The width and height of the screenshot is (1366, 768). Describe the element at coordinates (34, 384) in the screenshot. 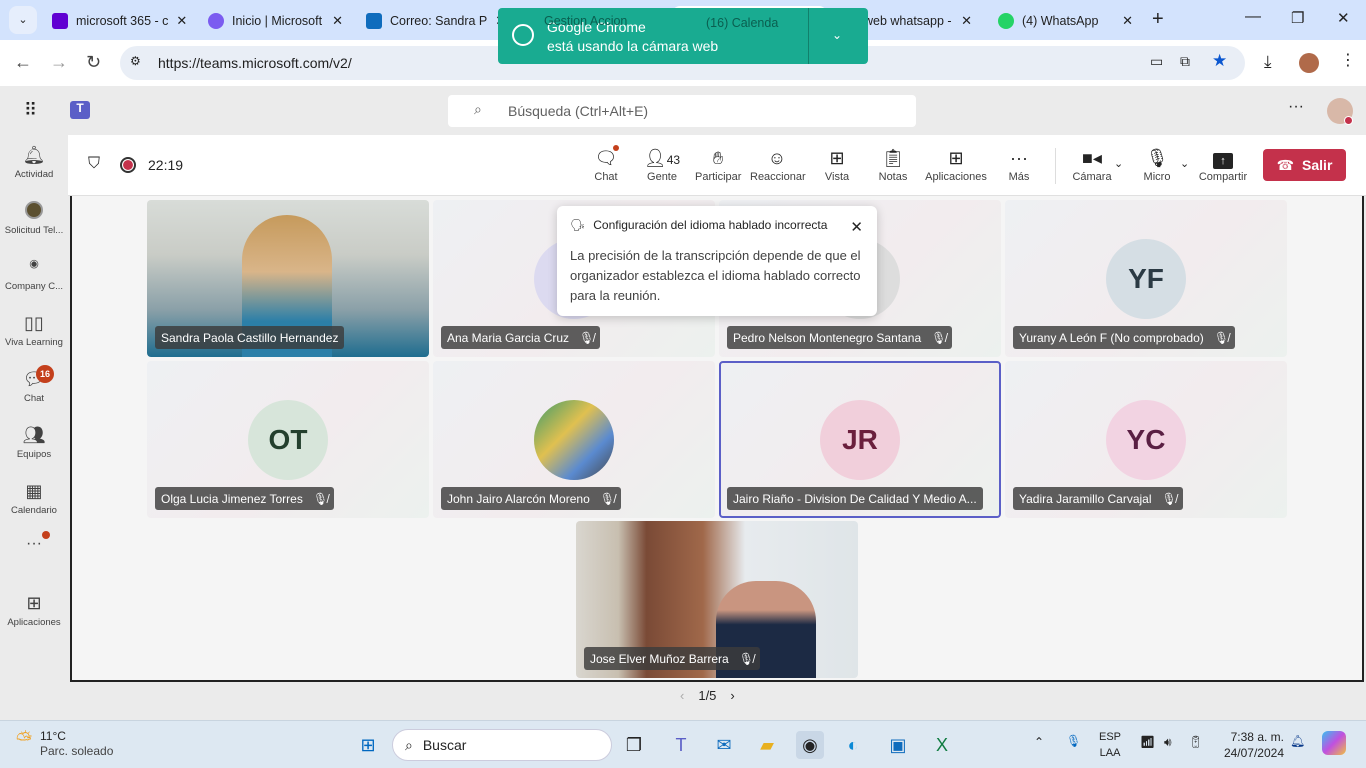

I see `rail-item-chat: 💬︎ Chat 16` at that location.